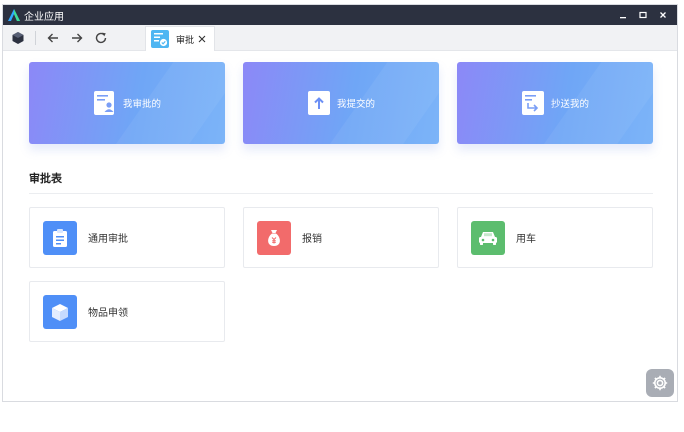 The image size is (684, 432). What do you see at coordinates (623, 18) in the screenshot?
I see `minimize-icon` at bounding box center [623, 18].